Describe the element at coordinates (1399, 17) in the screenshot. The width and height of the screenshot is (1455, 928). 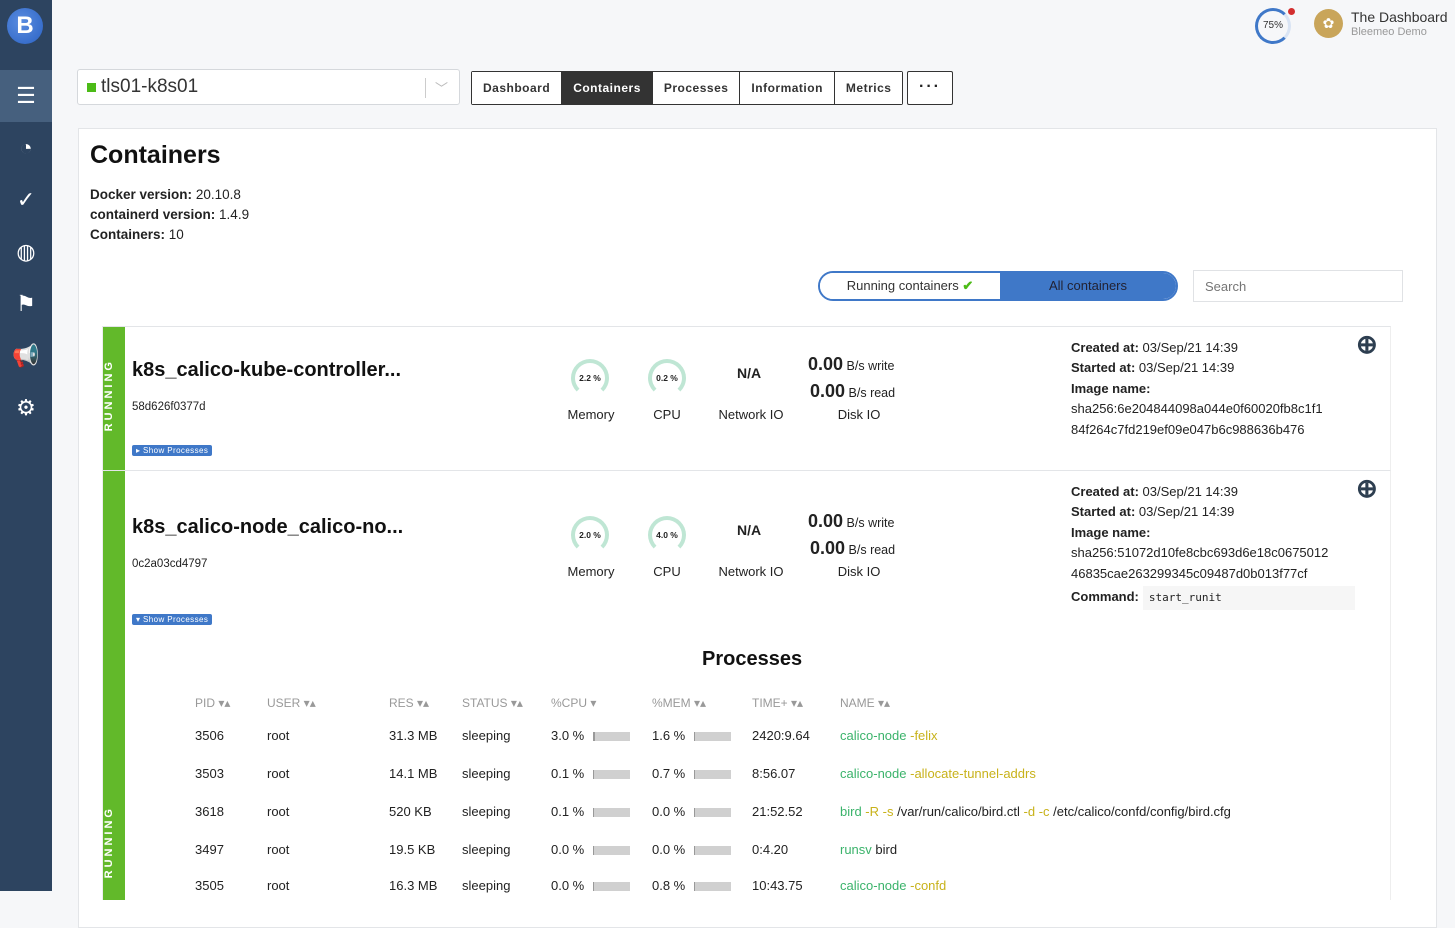
I see `organization-name: The Dashboard` at that location.